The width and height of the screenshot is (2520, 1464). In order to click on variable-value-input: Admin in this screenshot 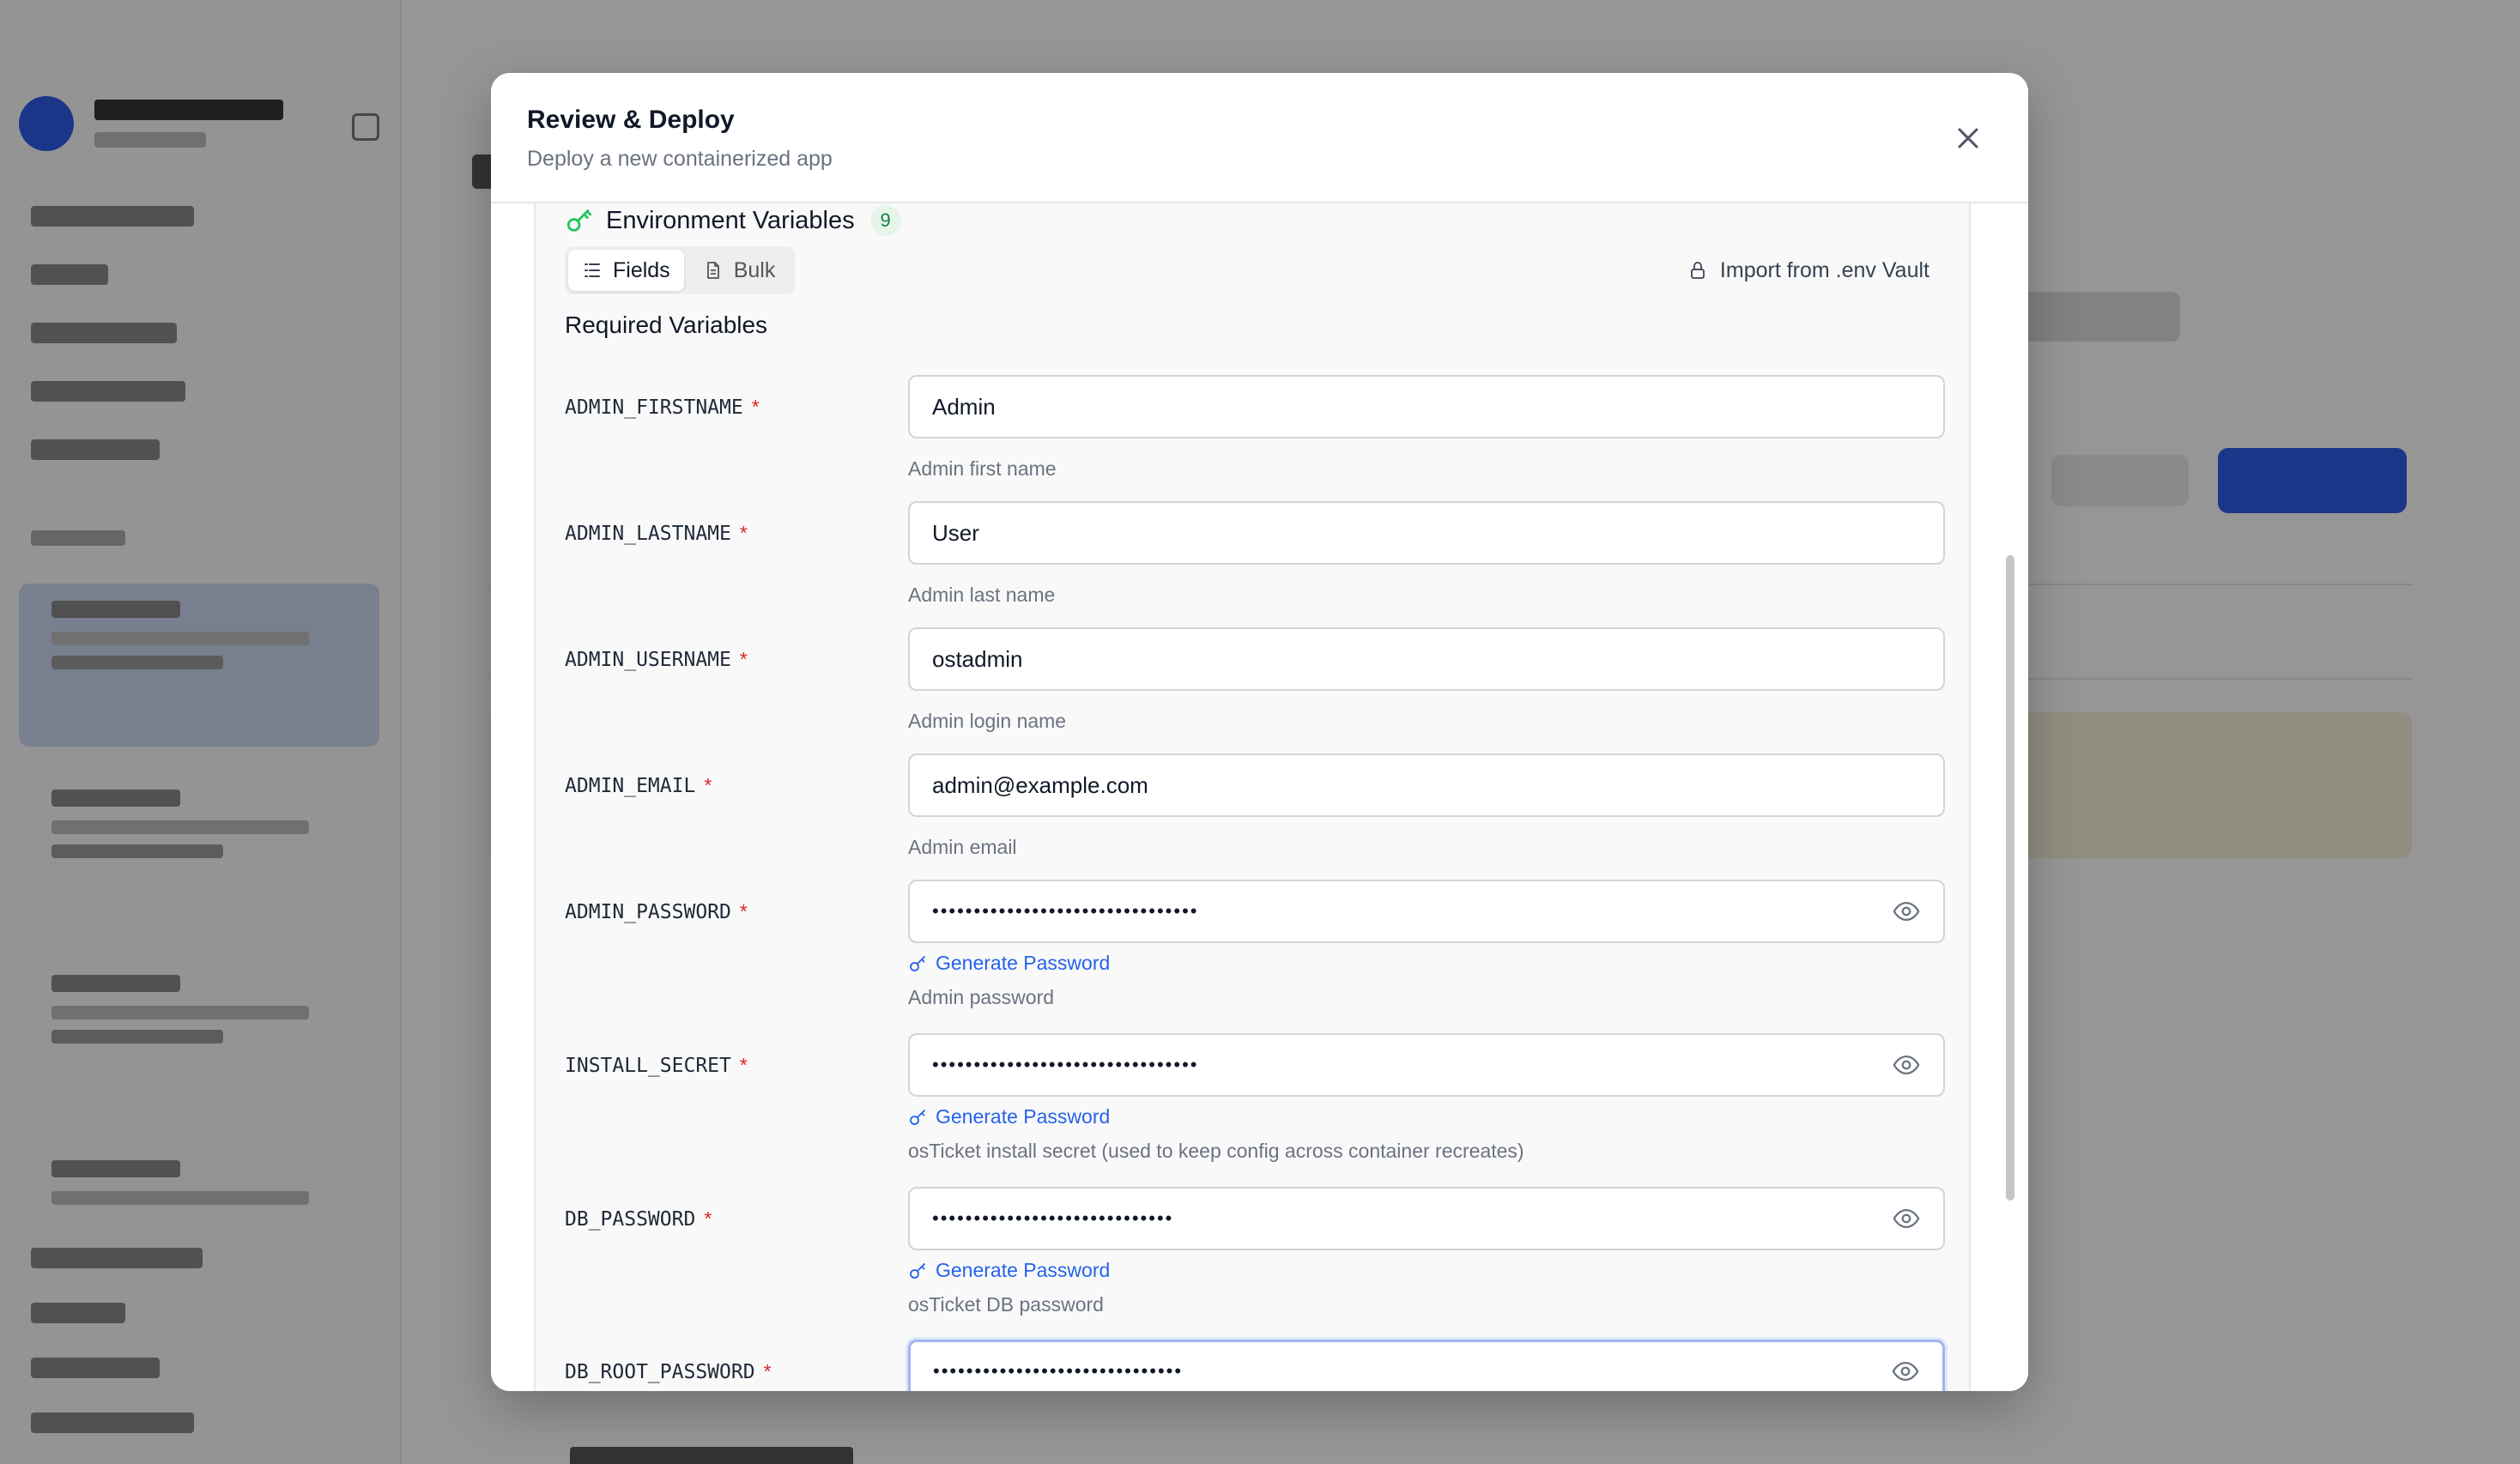, I will do `click(1427, 407)`.